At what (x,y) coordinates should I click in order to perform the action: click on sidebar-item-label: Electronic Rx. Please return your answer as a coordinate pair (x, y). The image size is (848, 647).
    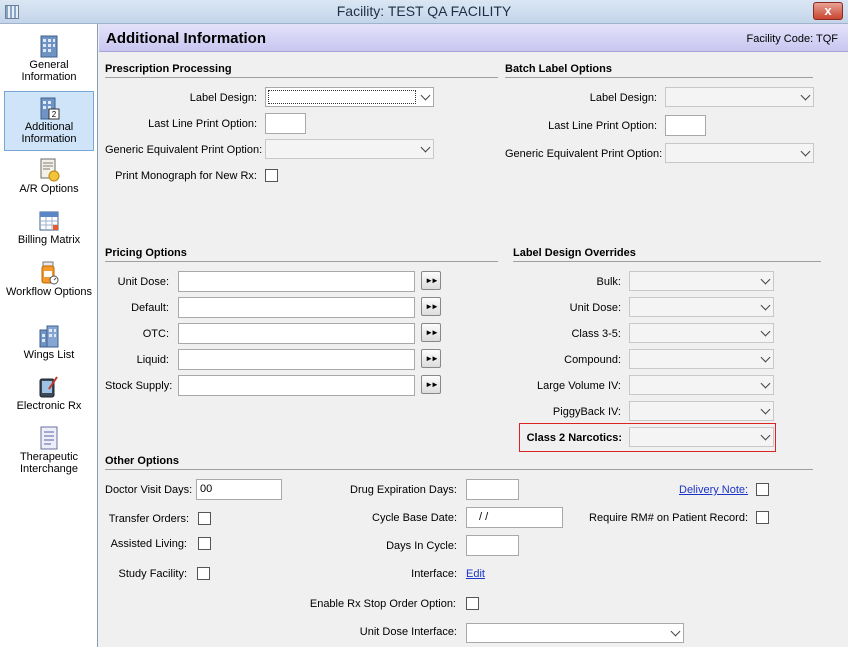
    Looking at the image, I should click on (49, 406).